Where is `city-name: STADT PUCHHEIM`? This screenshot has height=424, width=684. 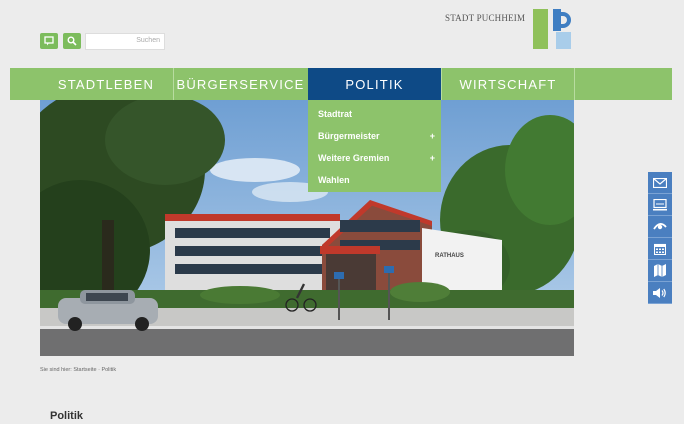
city-name: STADT PUCHHEIM is located at coordinates (485, 18).